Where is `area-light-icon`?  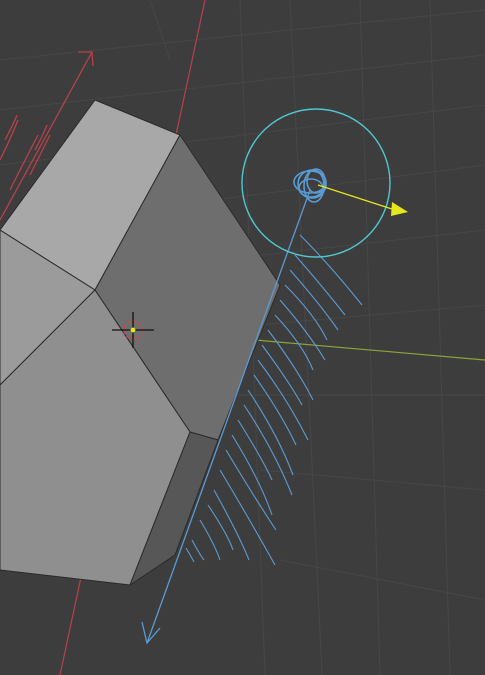 area-light-icon is located at coordinates (316, 183).